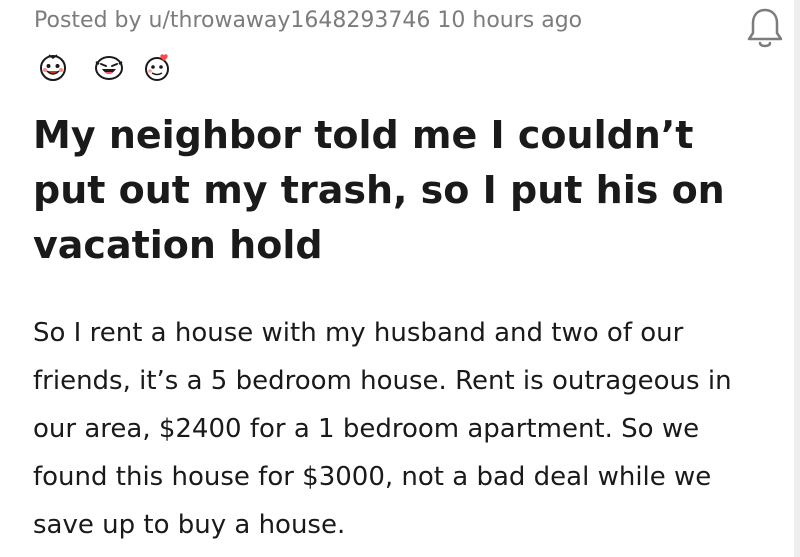 This screenshot has height=557, width=800. What do you see at coordinates (53, 67) in the screenshot?
I see `wholesome-award-icon` at bounding box center [53, 67].